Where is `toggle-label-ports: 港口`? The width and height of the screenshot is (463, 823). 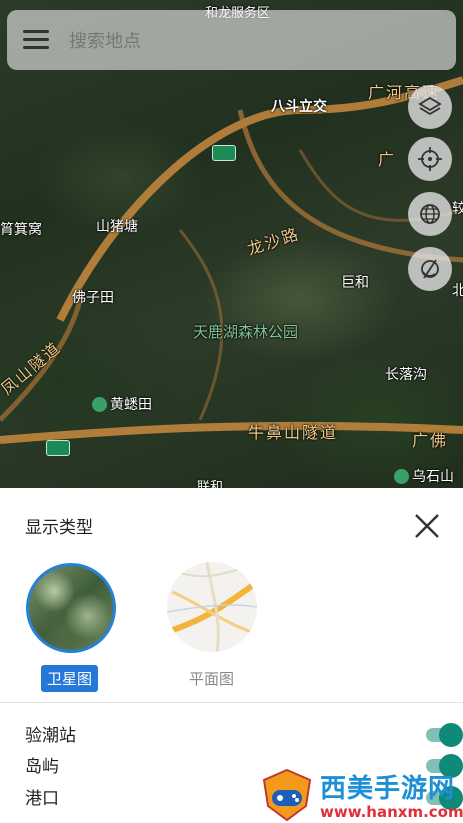 toggle-label-ports: 港口 is located at coordinates (42, 799).